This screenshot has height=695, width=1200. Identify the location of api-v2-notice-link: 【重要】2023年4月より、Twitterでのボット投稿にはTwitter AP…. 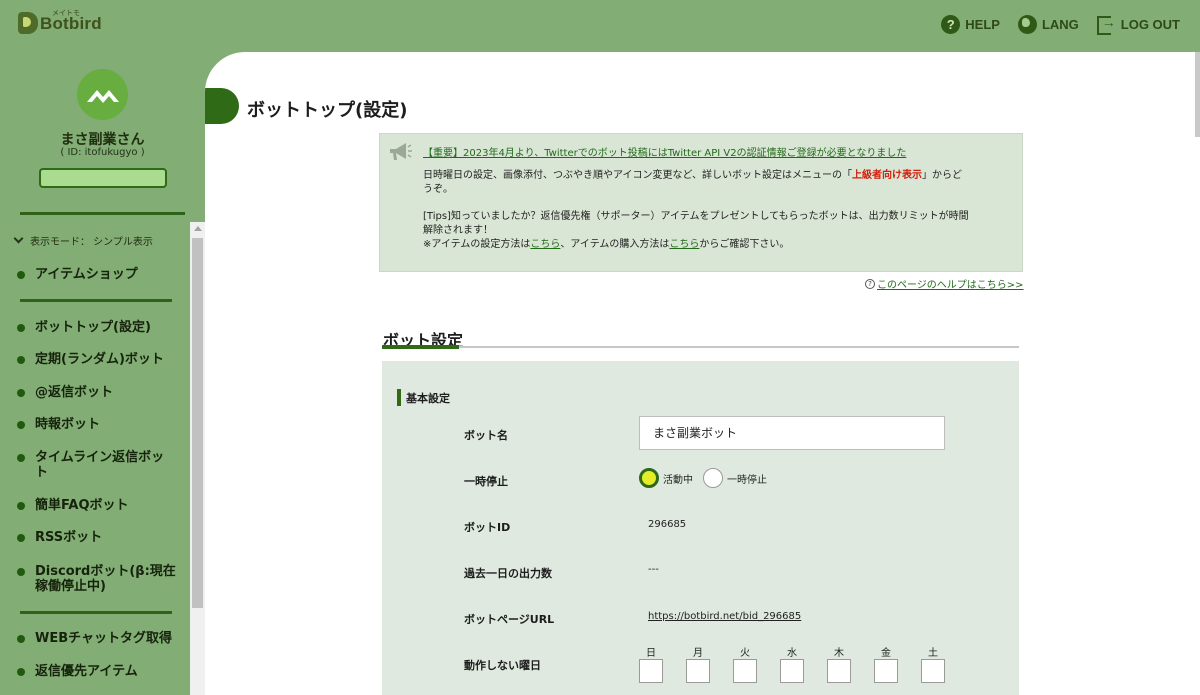
(664, 151).